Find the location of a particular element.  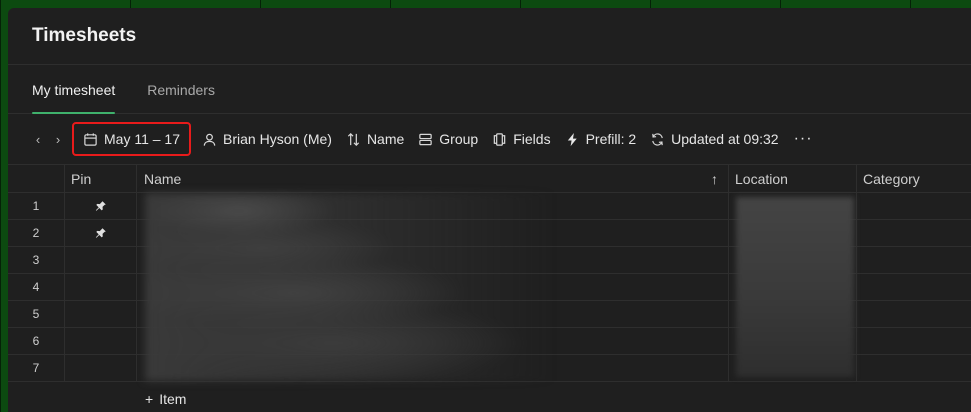

fields-button: Fields is located at coordinates (521, 139).